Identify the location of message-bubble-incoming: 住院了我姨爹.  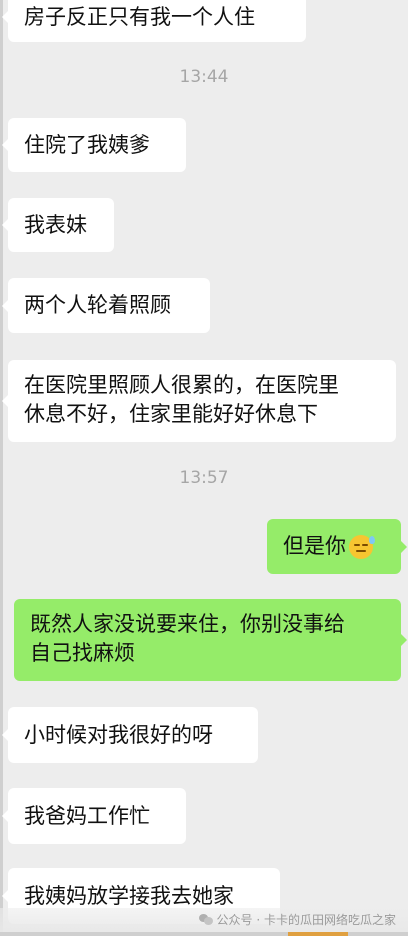
(94, 145).